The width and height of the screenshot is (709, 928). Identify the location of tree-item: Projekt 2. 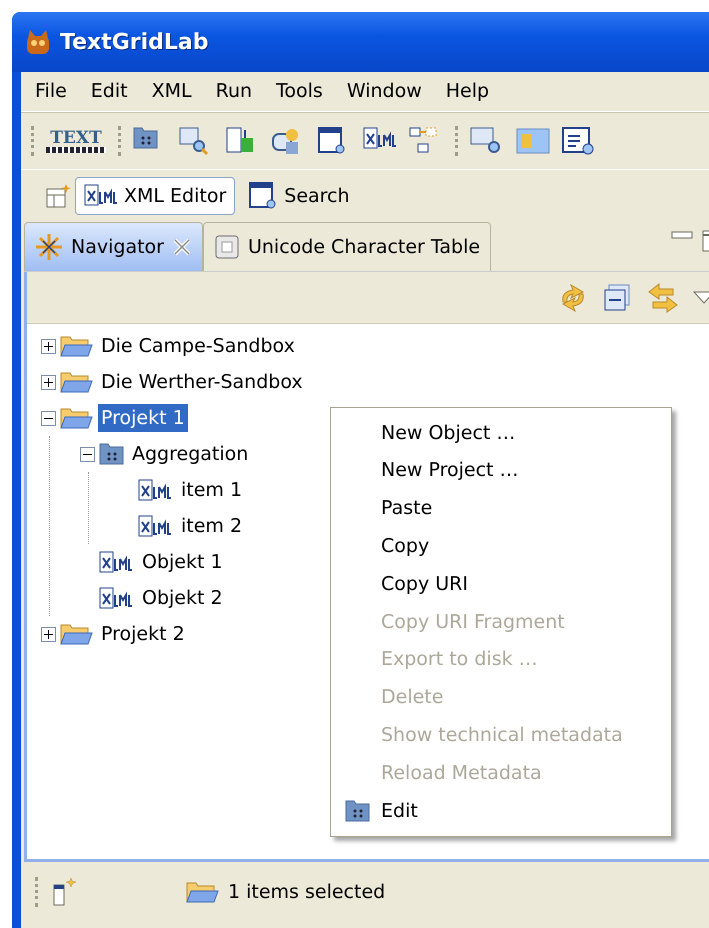
(143, 634).